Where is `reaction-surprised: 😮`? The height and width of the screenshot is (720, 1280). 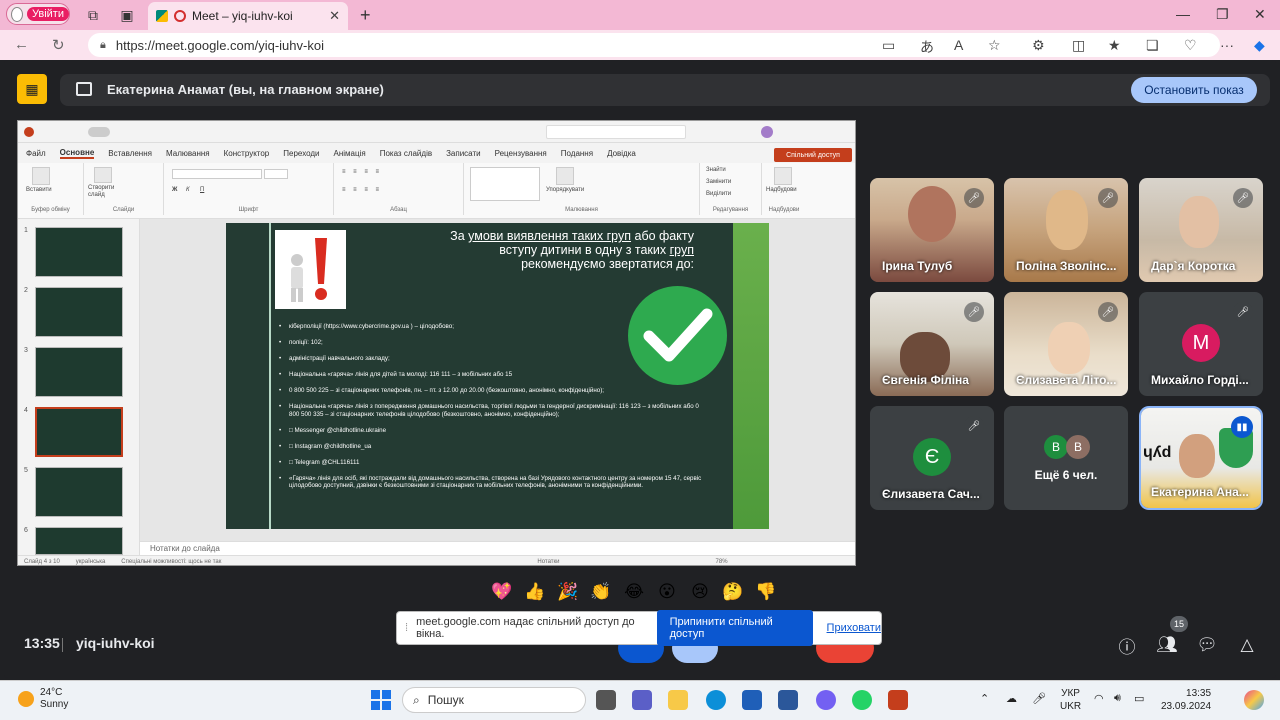 reaction-surprised: 😮 is located at coordinates (667, 592).